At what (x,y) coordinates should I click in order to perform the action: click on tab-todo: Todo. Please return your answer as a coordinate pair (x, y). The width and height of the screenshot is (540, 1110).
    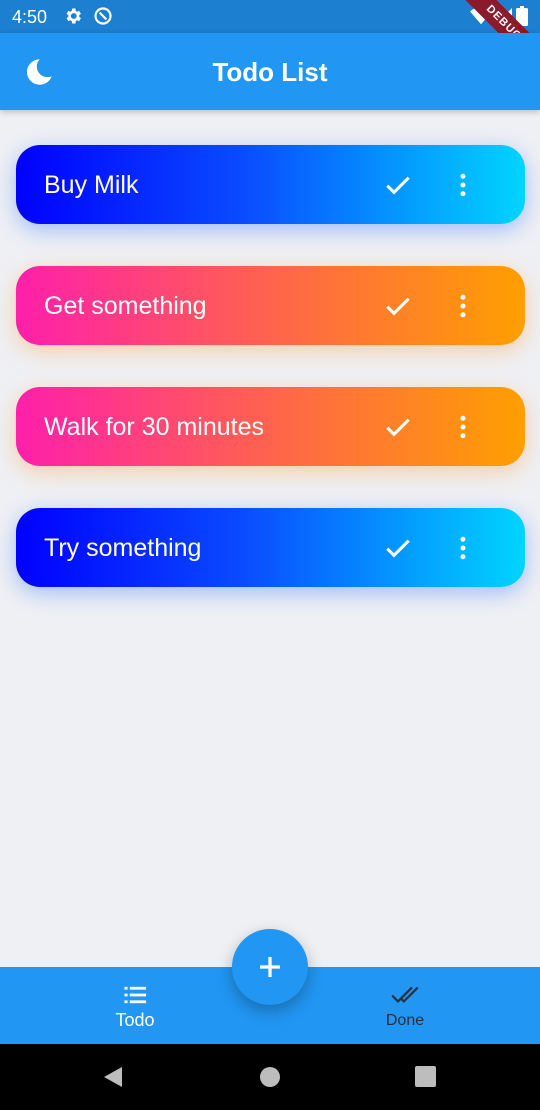
    Looking at the image, I should click on (135, 1005).